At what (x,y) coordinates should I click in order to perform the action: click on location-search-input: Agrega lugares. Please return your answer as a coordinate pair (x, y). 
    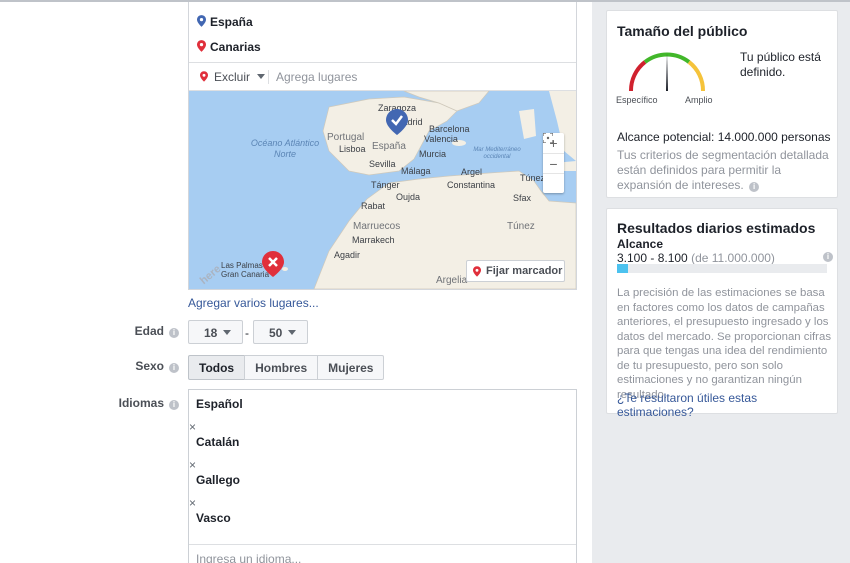
    Looking at the image, I should click on (316, 77).